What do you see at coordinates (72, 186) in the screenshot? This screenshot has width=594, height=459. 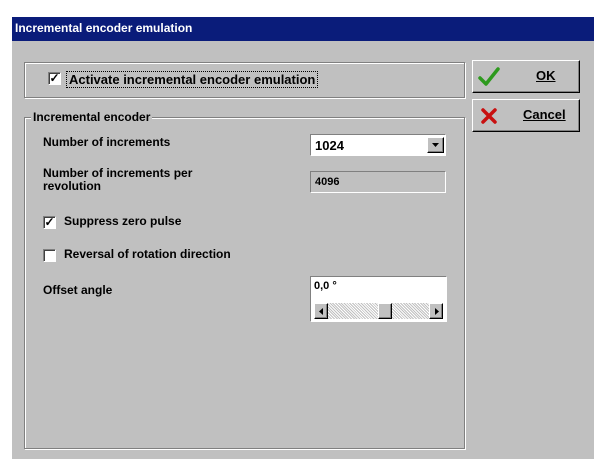 I see `per-rev-label-line2: revolution` at bounding box center [72, 186].